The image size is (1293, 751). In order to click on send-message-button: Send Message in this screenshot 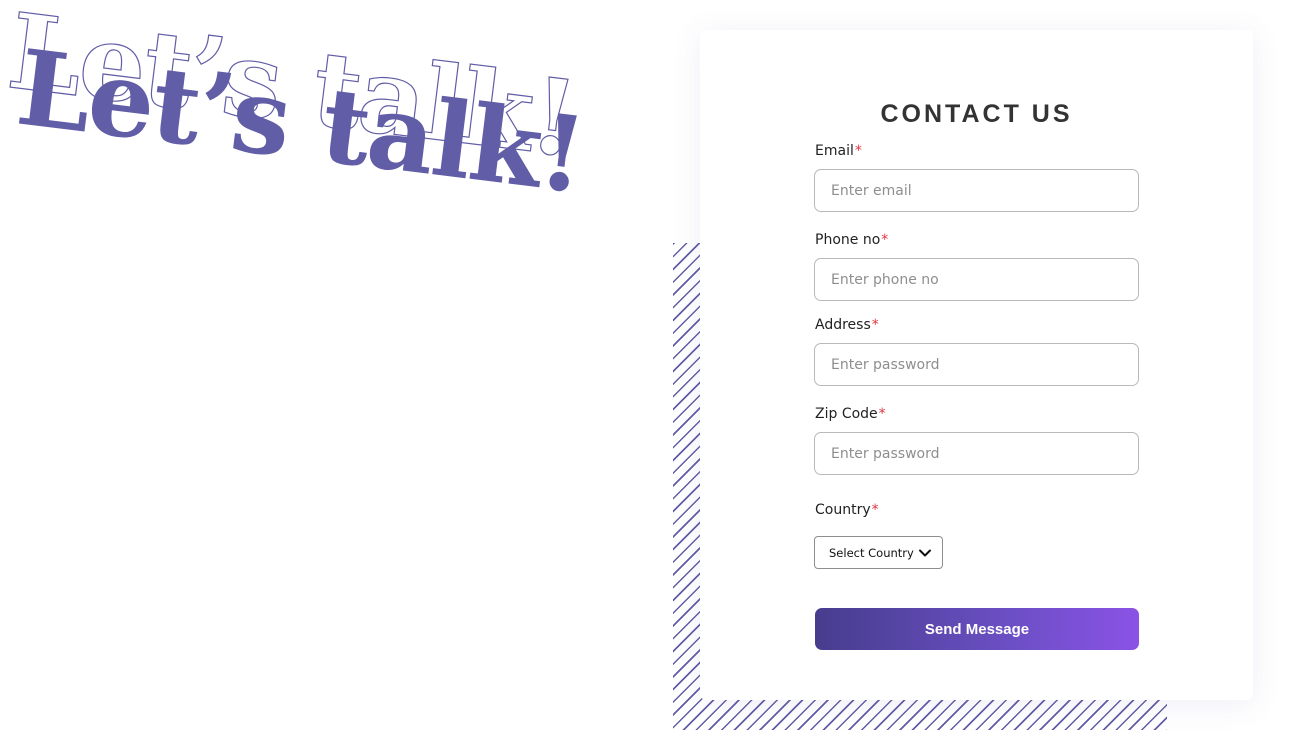, I will do `click(977, 629)`.